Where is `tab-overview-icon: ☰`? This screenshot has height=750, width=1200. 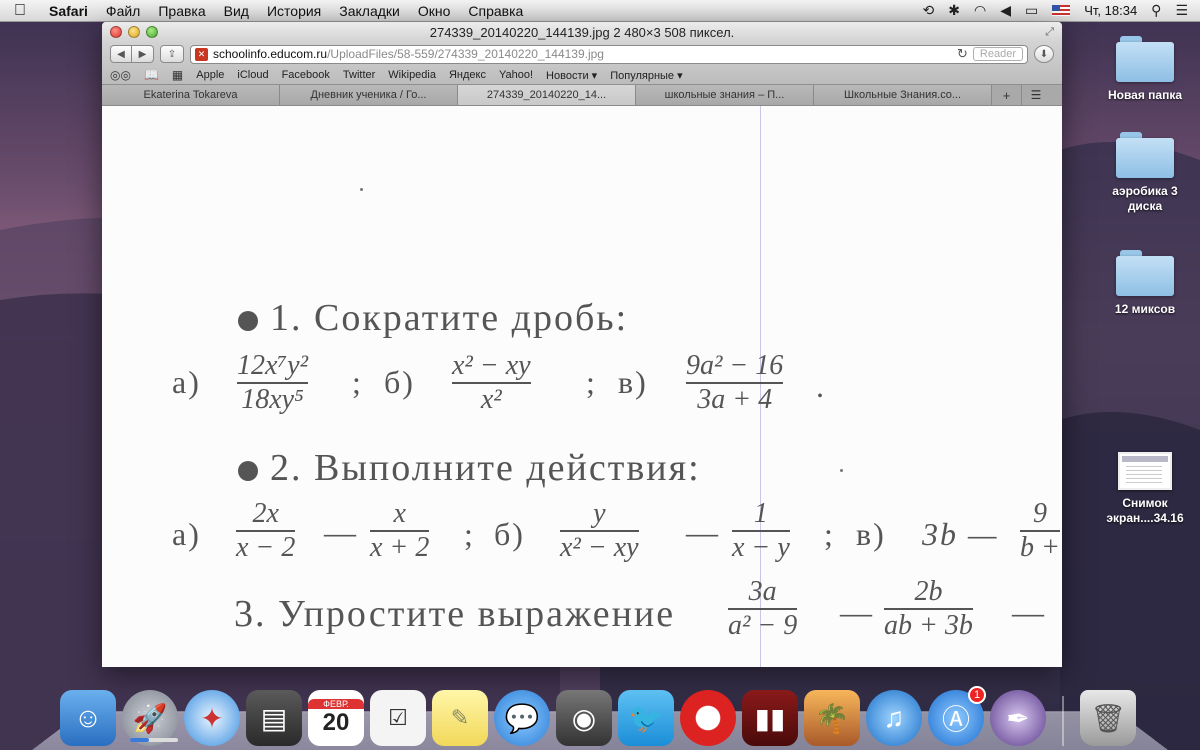 tab-overview-icon: ☰ is located at coordinates (1036, 95).